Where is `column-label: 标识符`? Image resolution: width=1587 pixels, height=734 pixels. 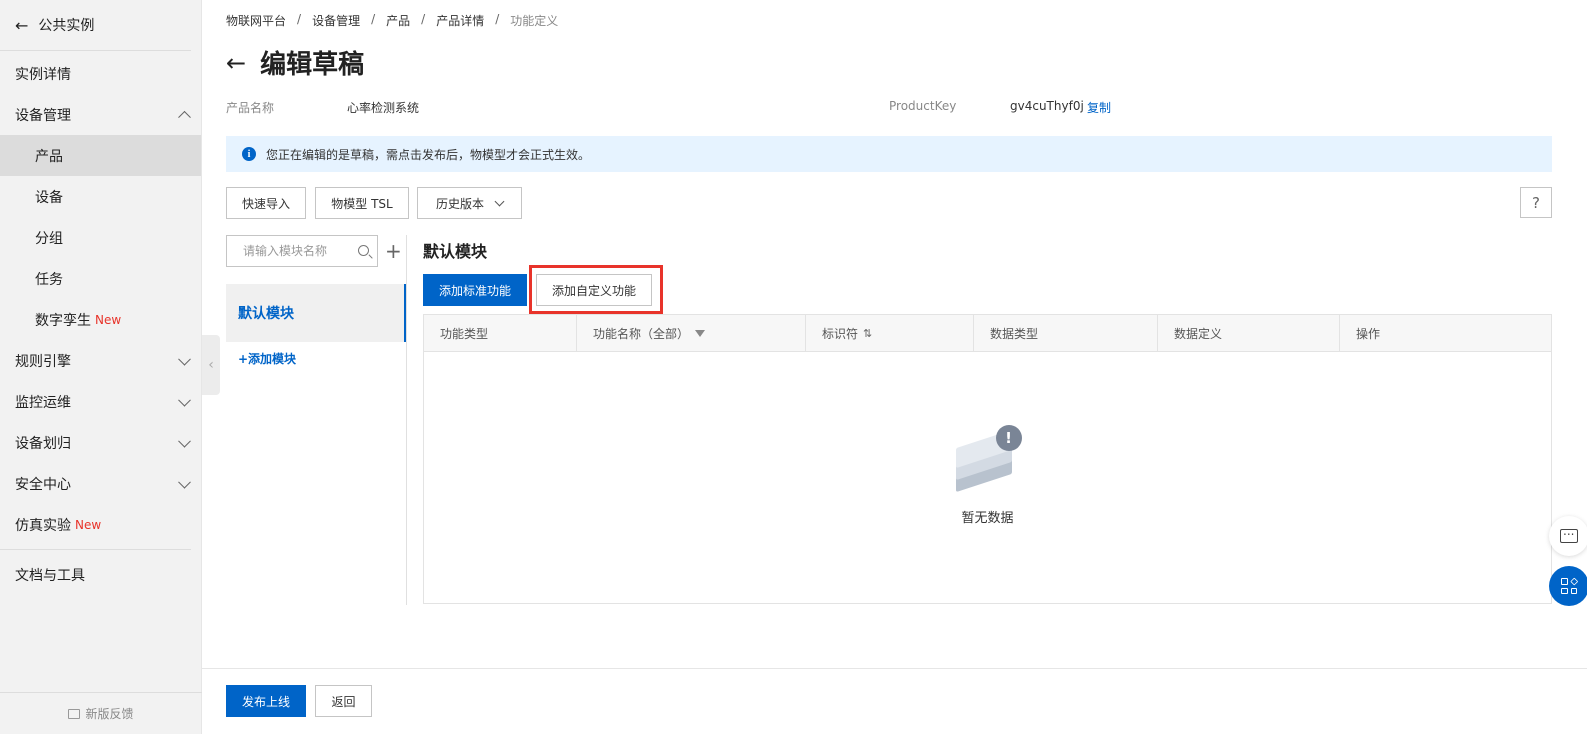 column-label: 标识符 is located at coordinates (840, 334).